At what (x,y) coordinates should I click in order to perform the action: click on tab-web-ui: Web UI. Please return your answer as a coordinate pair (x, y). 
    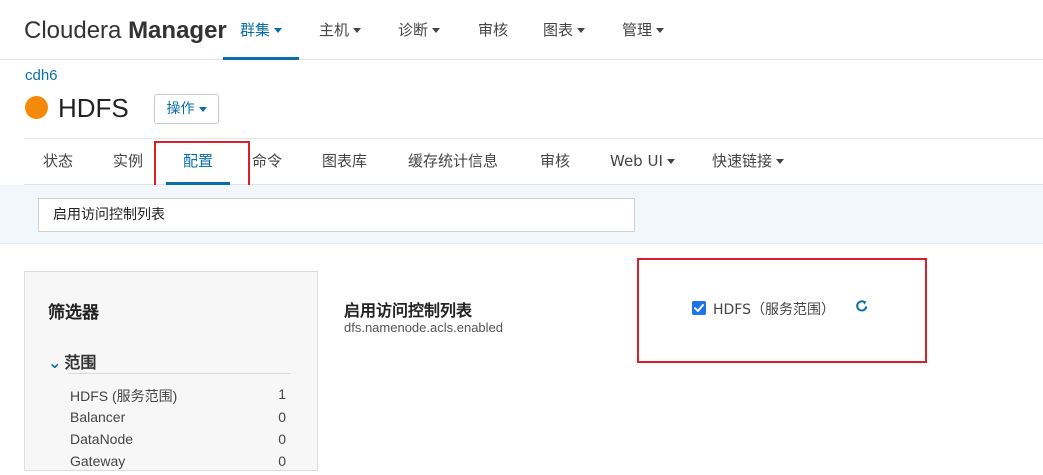
    Looking at the image, I should click on (642, 162).